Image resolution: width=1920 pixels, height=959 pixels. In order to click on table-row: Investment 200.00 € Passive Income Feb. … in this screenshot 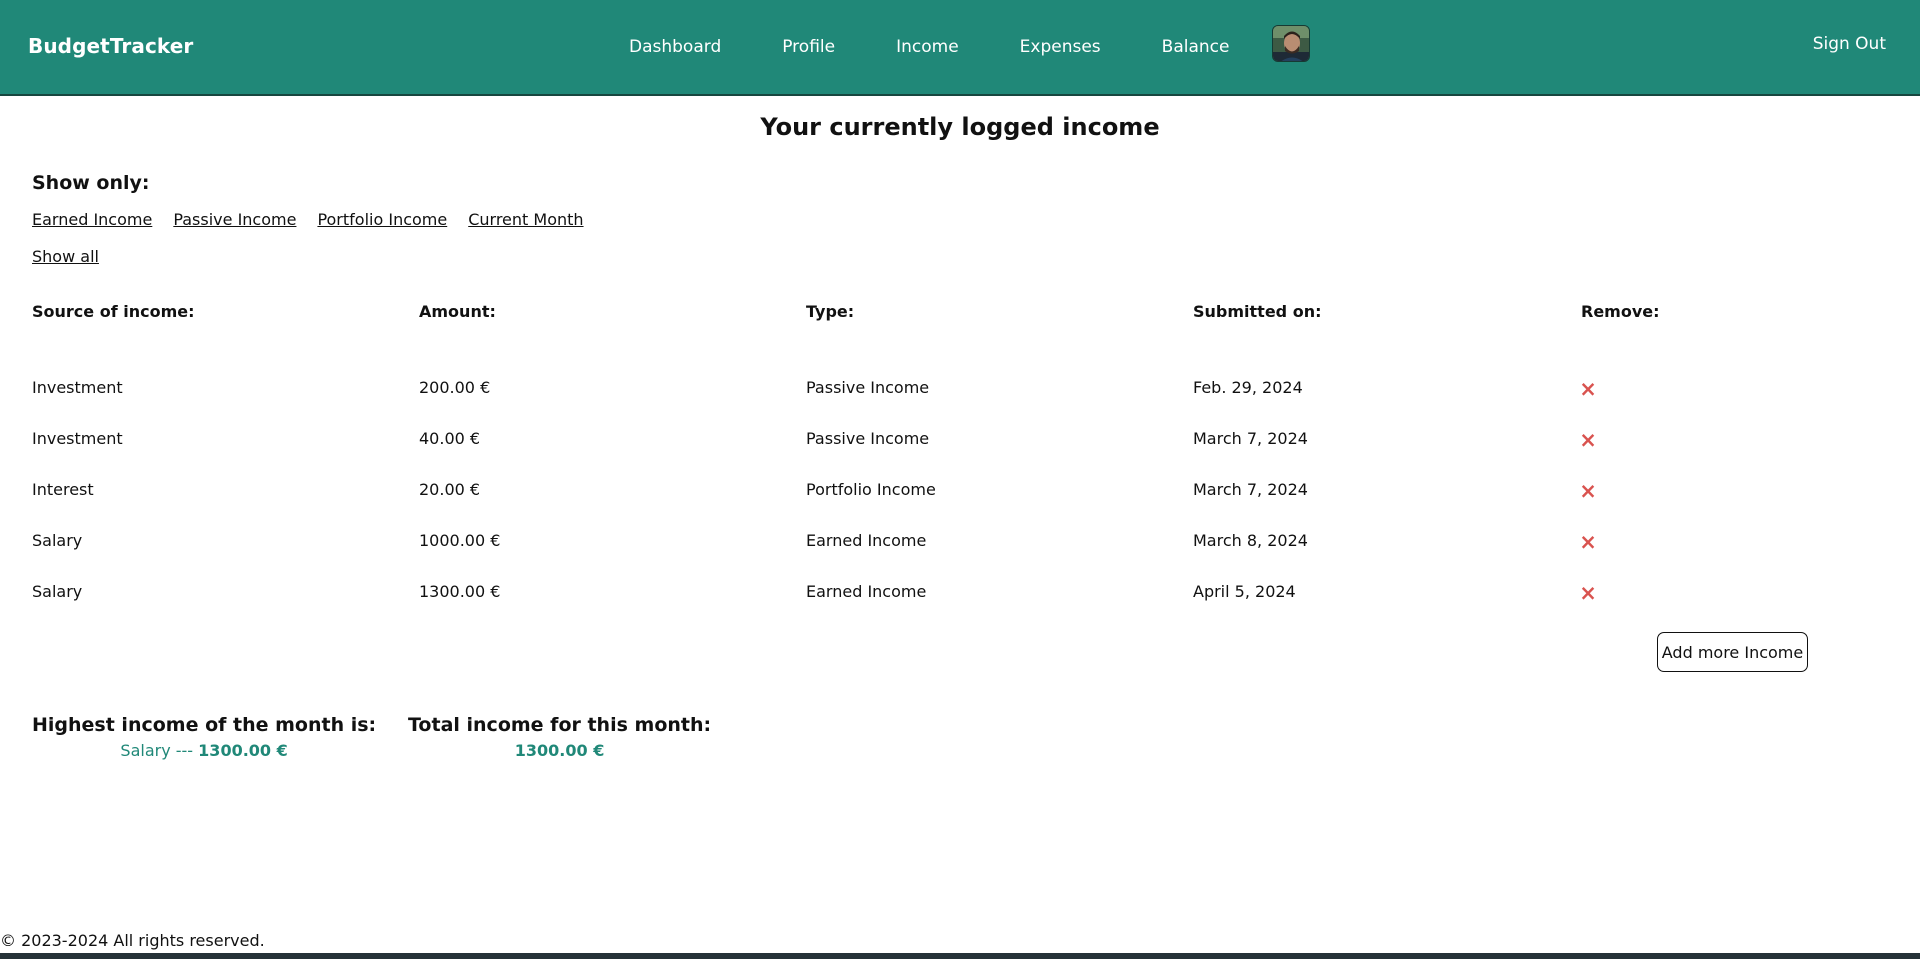, I will do `click(960, 398)`.